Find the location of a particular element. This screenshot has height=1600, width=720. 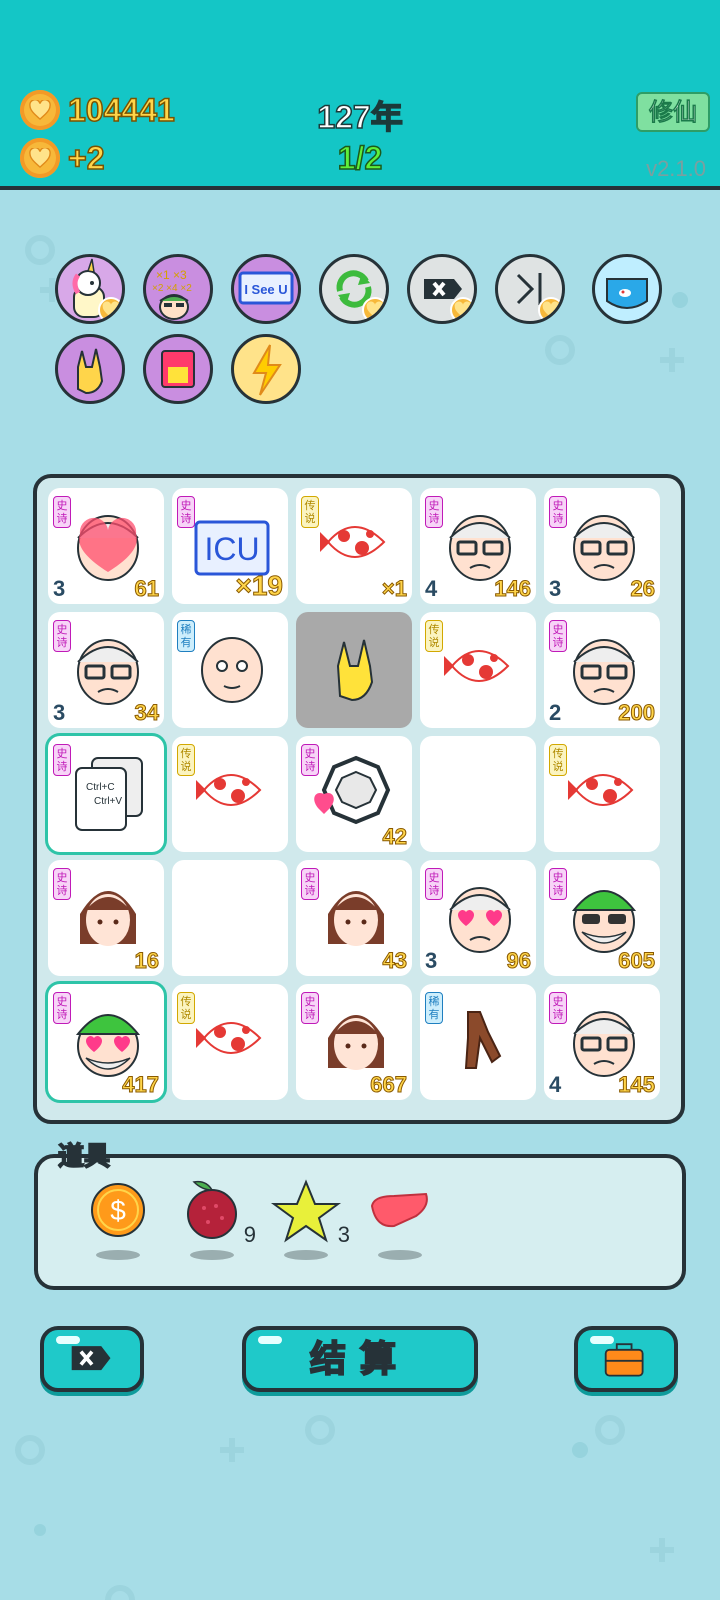

board-cell: 史诗 ICU ×19 is located at coordinates (230, 546).